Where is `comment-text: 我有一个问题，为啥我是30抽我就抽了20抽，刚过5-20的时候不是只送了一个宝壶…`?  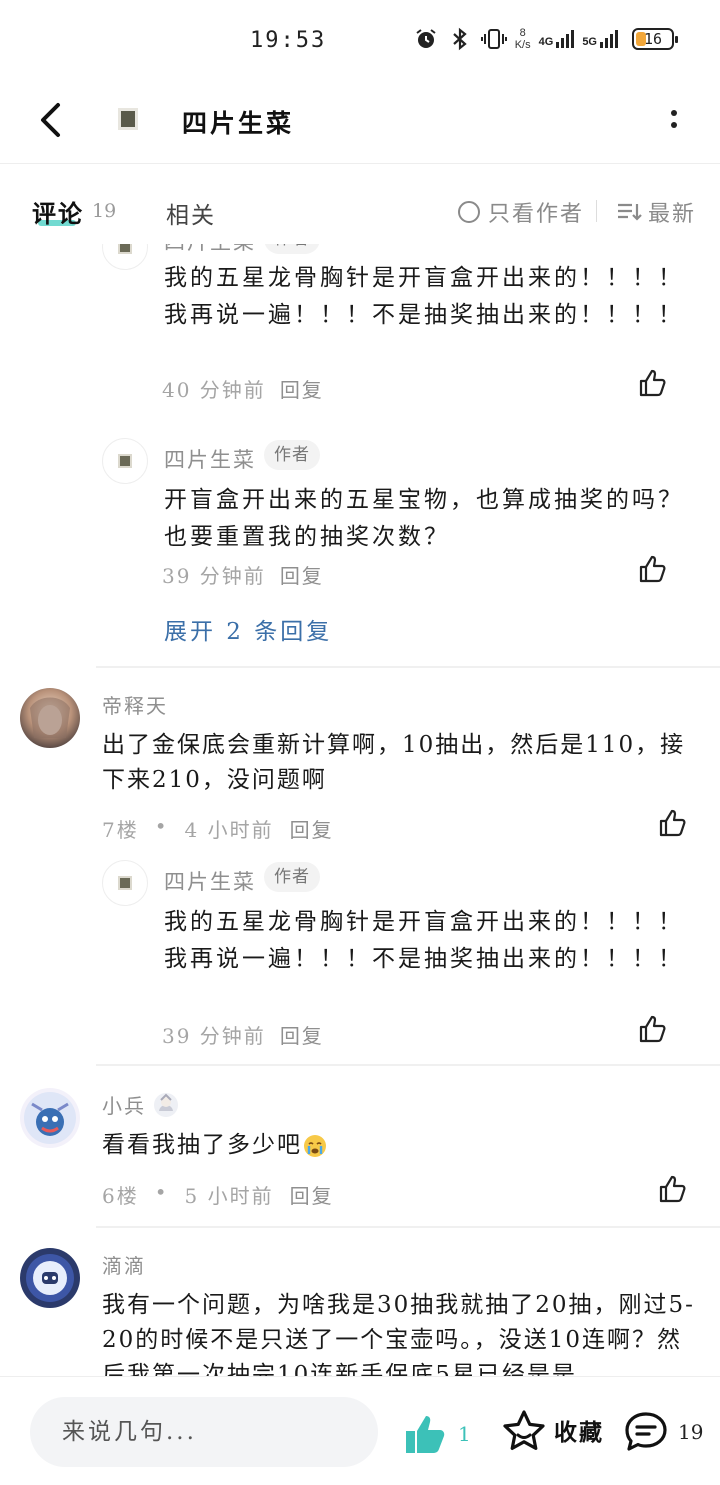 comment-text: 我有一个问题，为啥我是30抽我就抽了20抽，刚过5-20的时候不是只送了一个宝壶… is located at coordinates (398, 1334).